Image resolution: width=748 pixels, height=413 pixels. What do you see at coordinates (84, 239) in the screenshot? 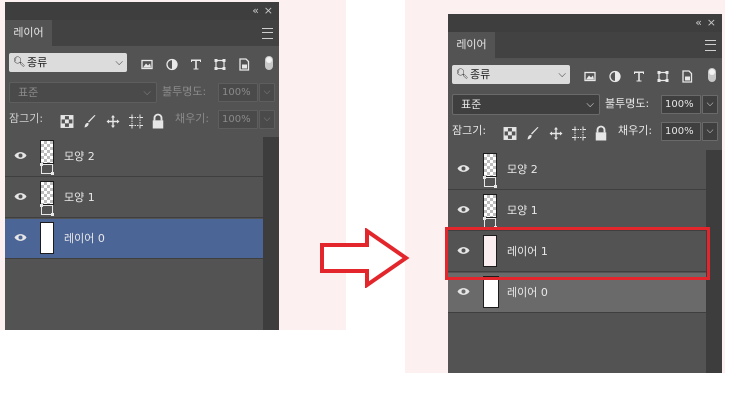
I see `layer-name: 레이어 0` at bounding box center [84, 239].